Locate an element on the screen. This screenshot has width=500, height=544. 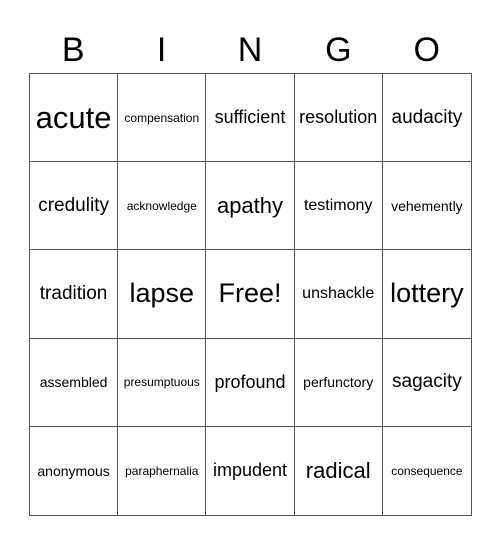
bingo-cell: paraphernalia is located at coordinates (162, 470).